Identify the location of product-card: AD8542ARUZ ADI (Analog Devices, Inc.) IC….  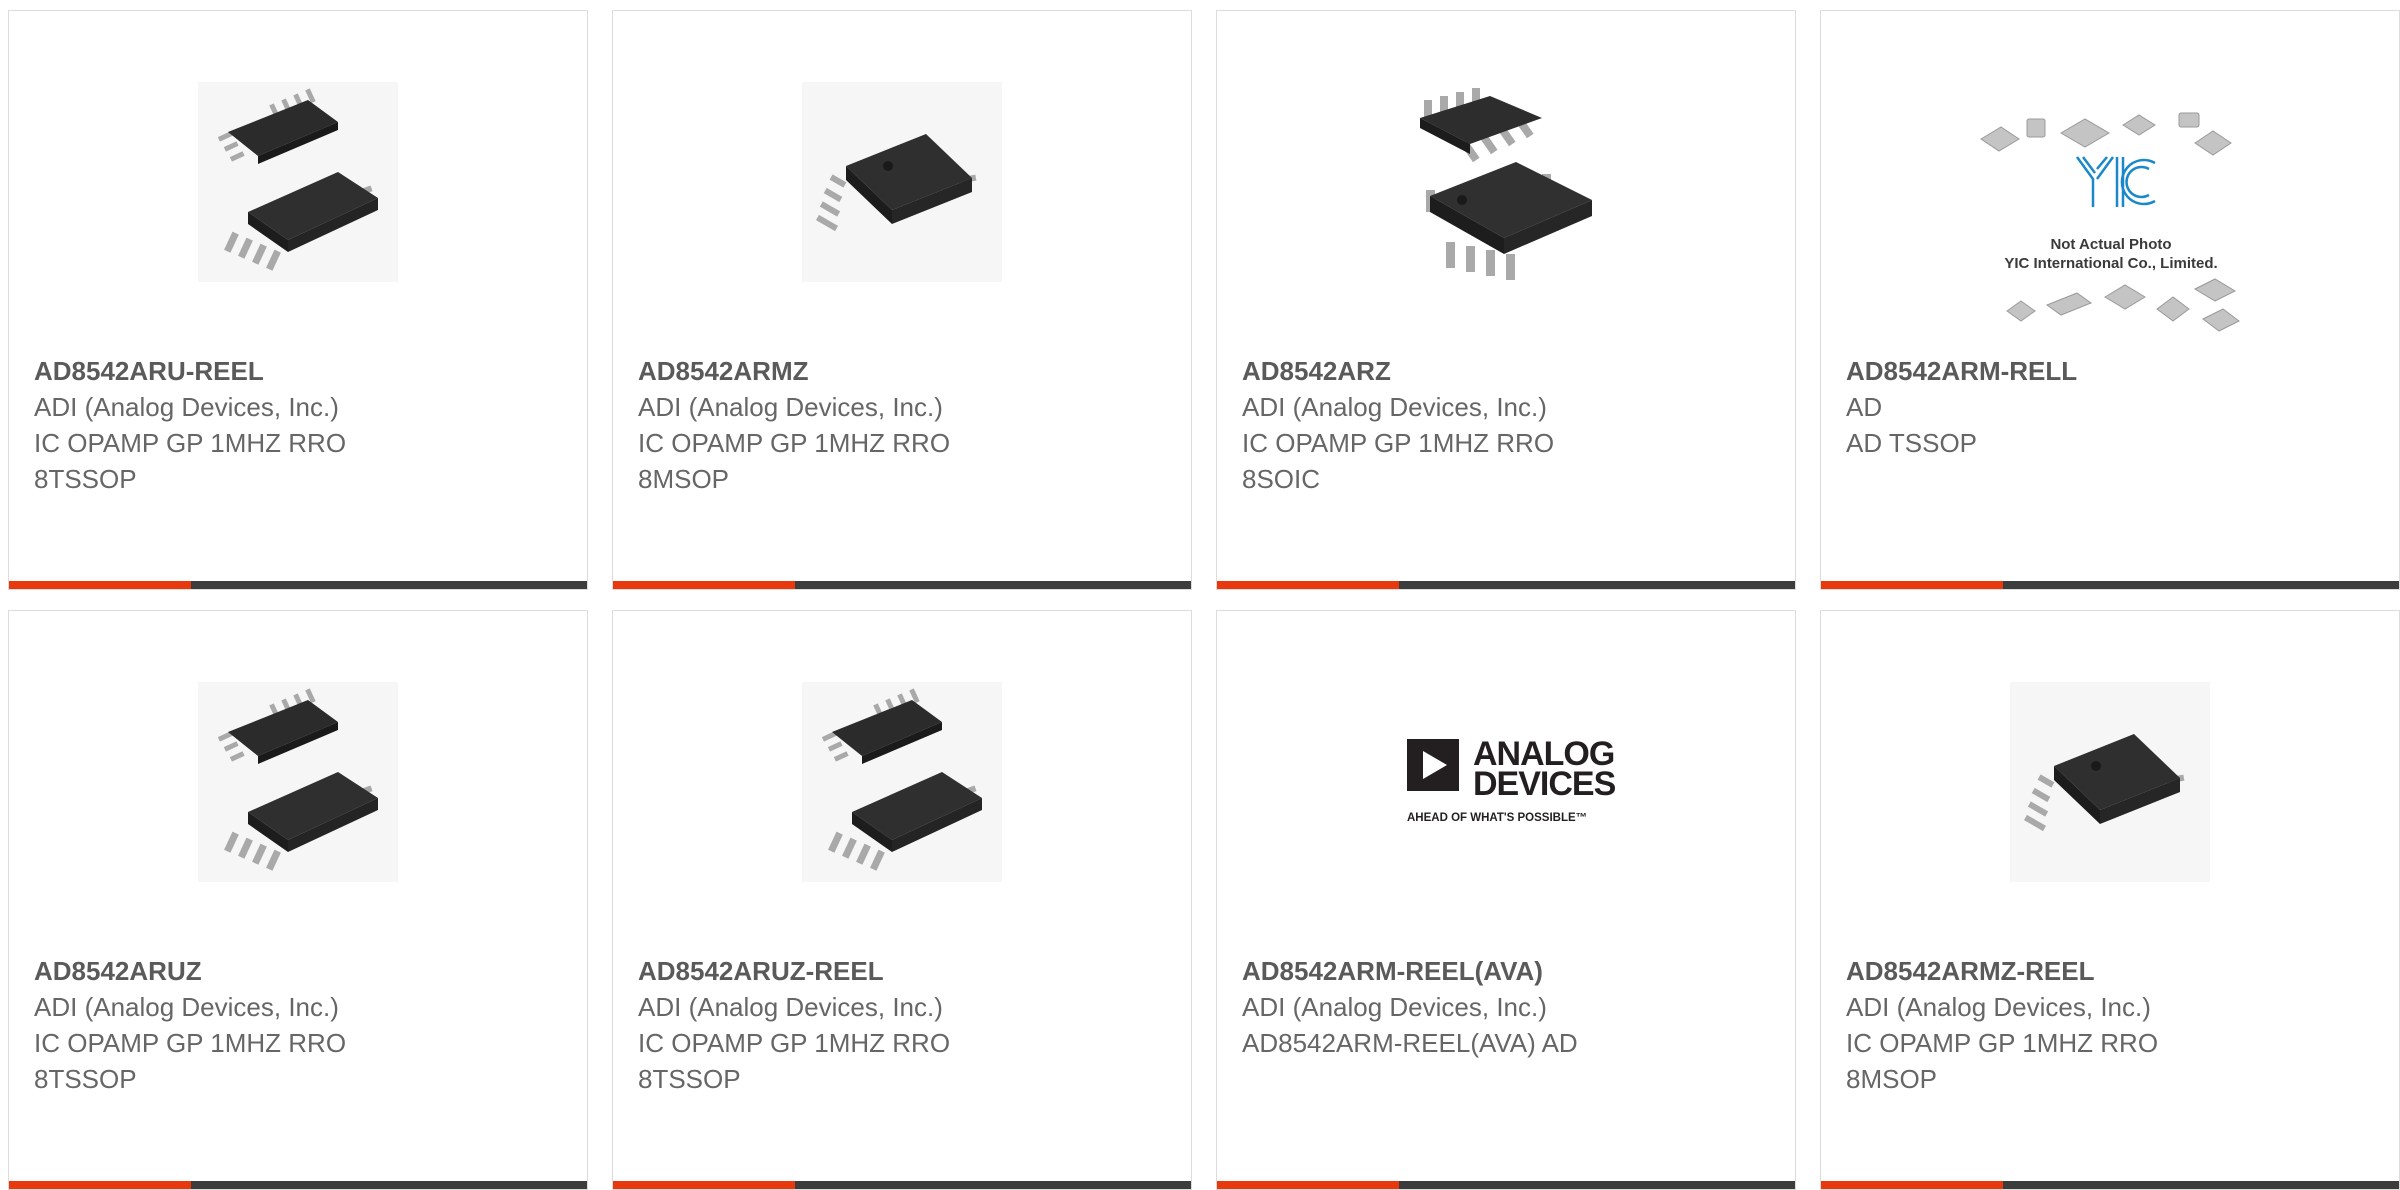
(298, 900).